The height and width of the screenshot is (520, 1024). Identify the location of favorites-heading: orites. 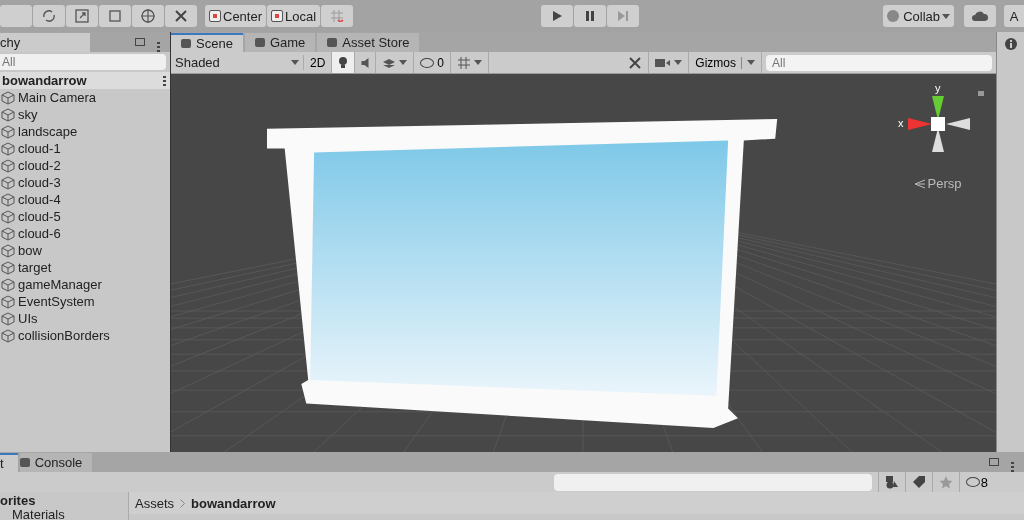
(18, 501).